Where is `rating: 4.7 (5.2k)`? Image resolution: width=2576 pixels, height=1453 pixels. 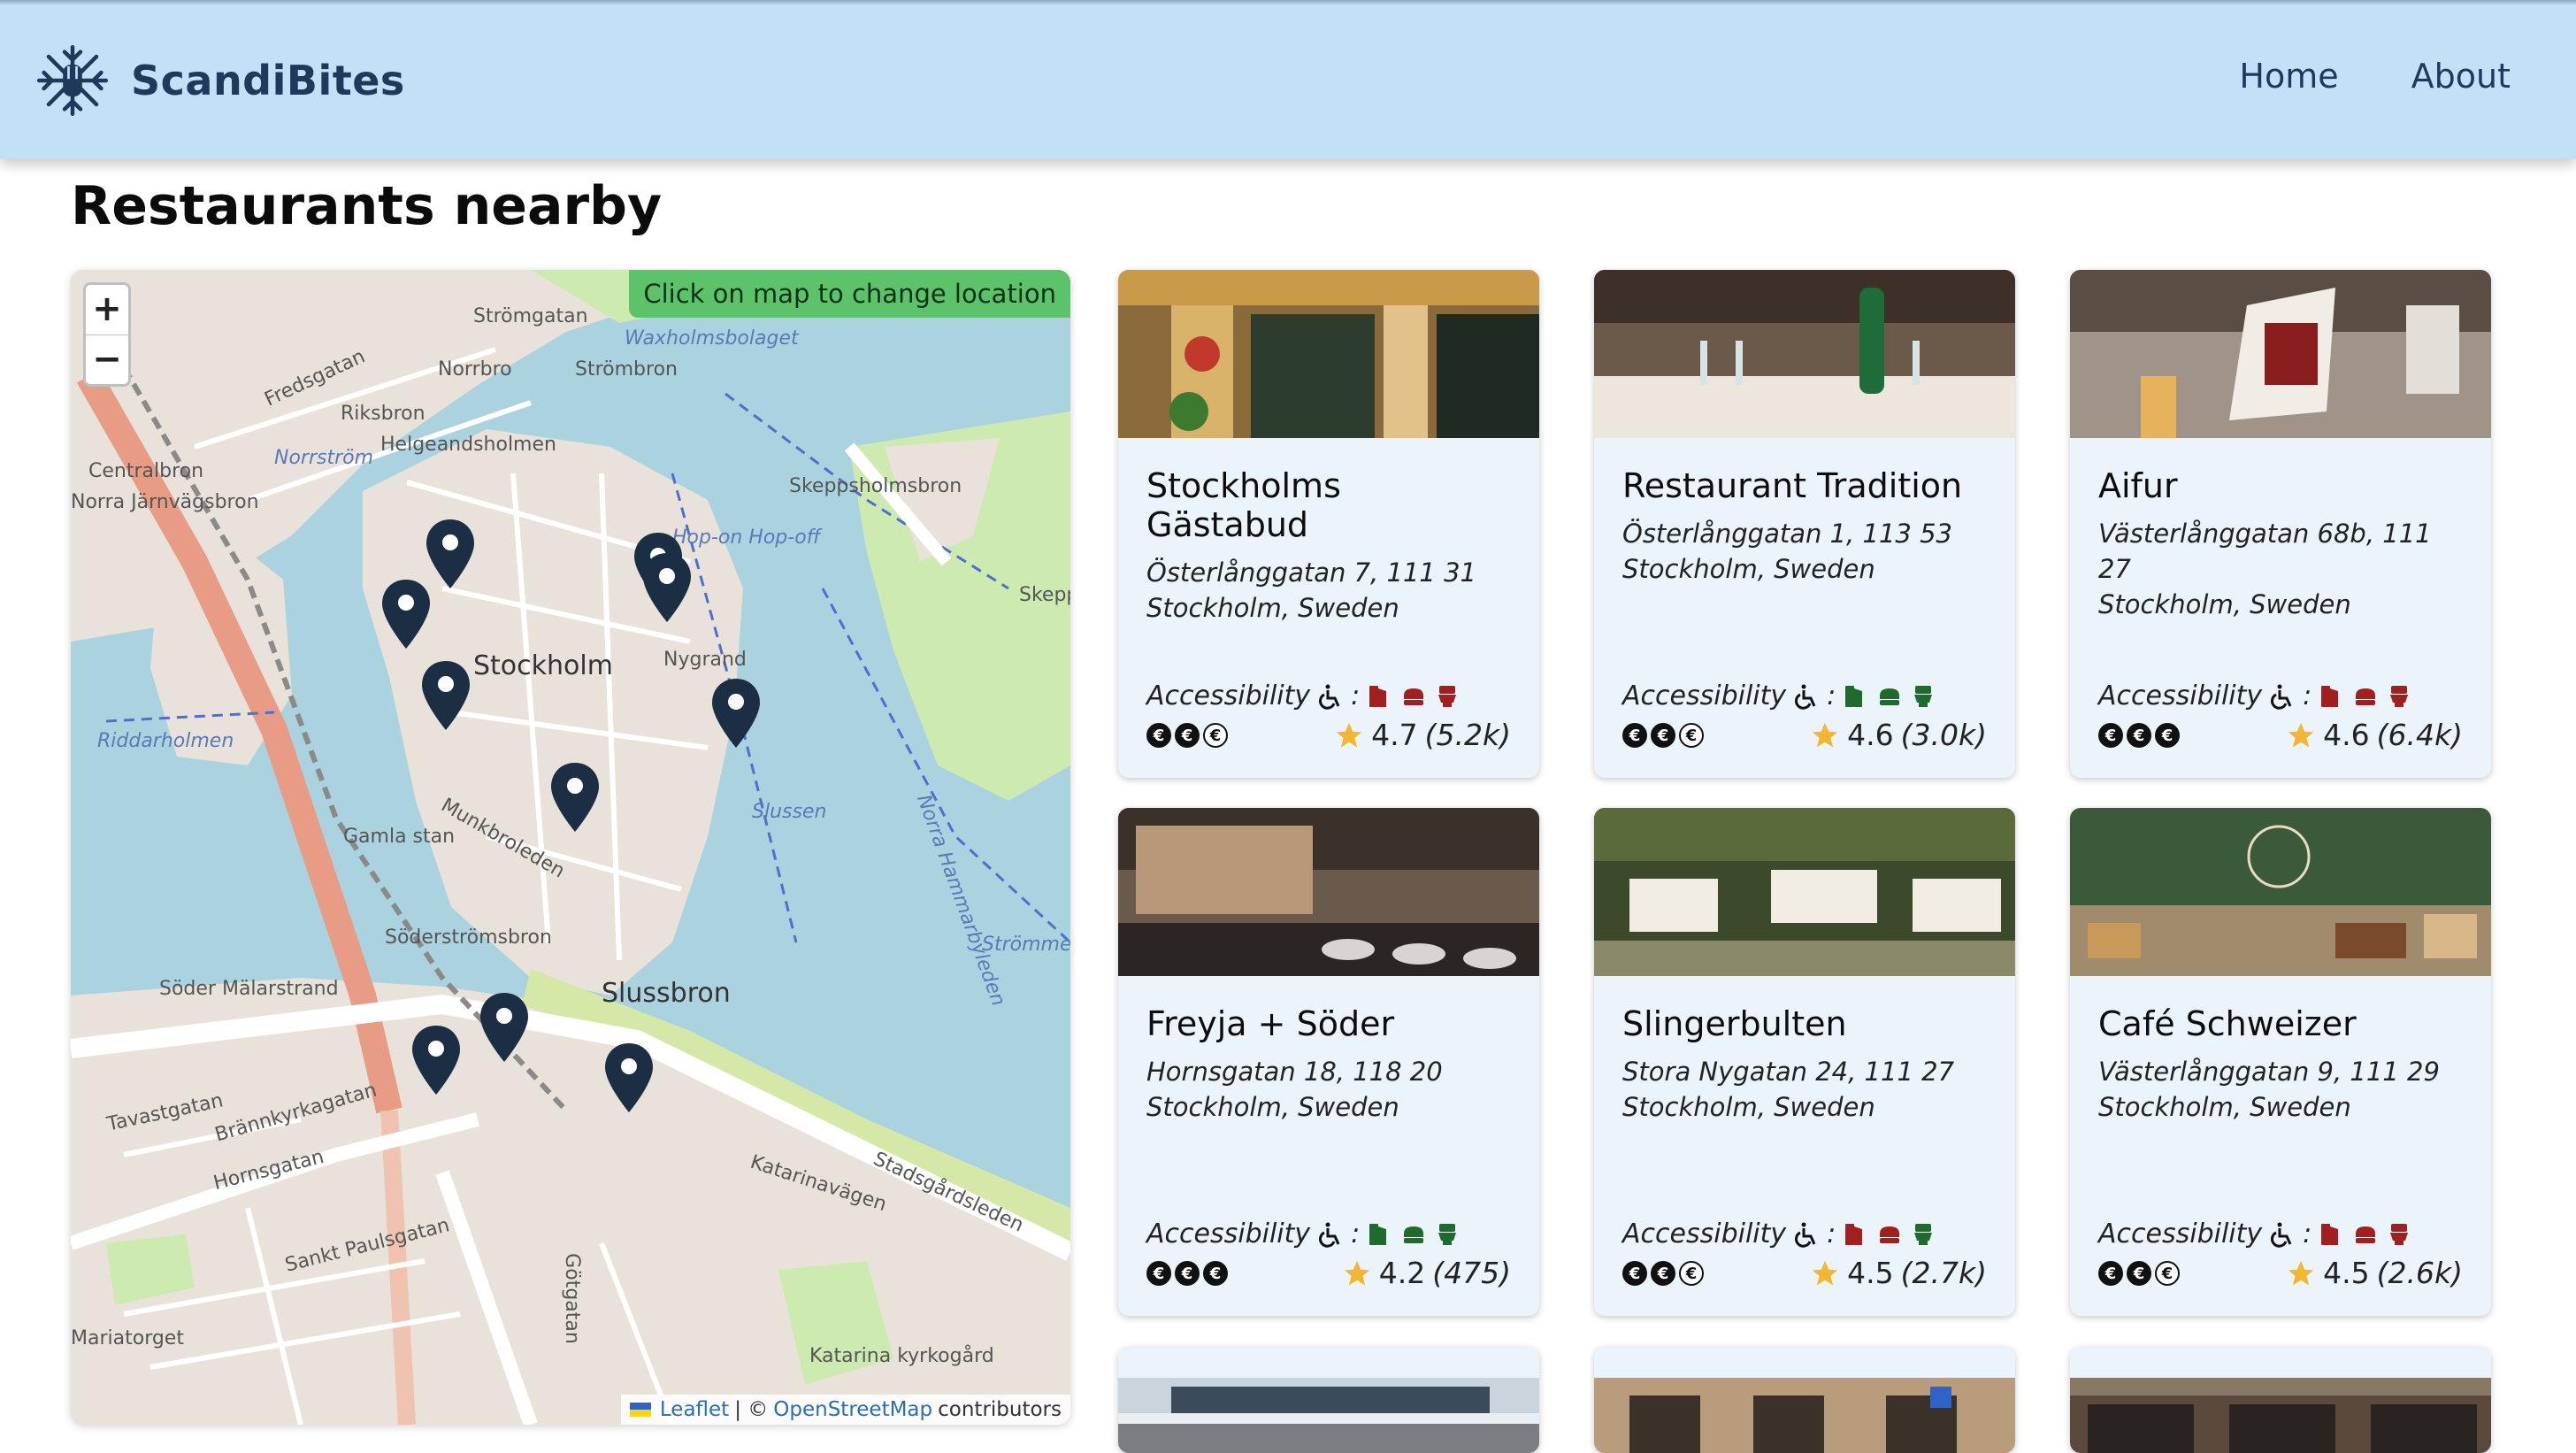
rating: 4.7 (5.2k) is located at coordinates (1422, 735).